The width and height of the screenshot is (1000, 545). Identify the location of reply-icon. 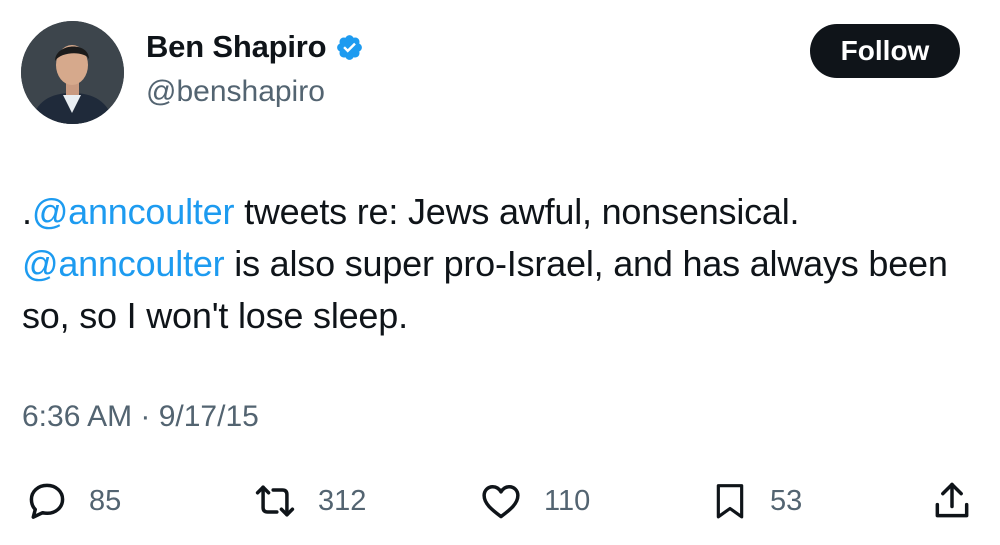
(47, 501).